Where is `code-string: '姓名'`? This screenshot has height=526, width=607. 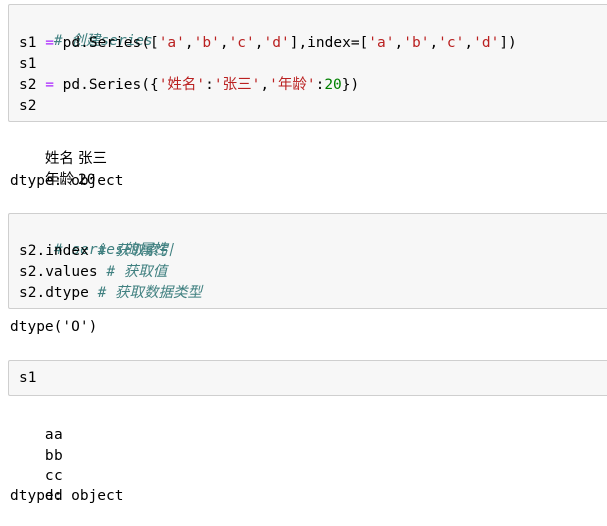 code-string: '姓名' is located at coordinates (182, 85).